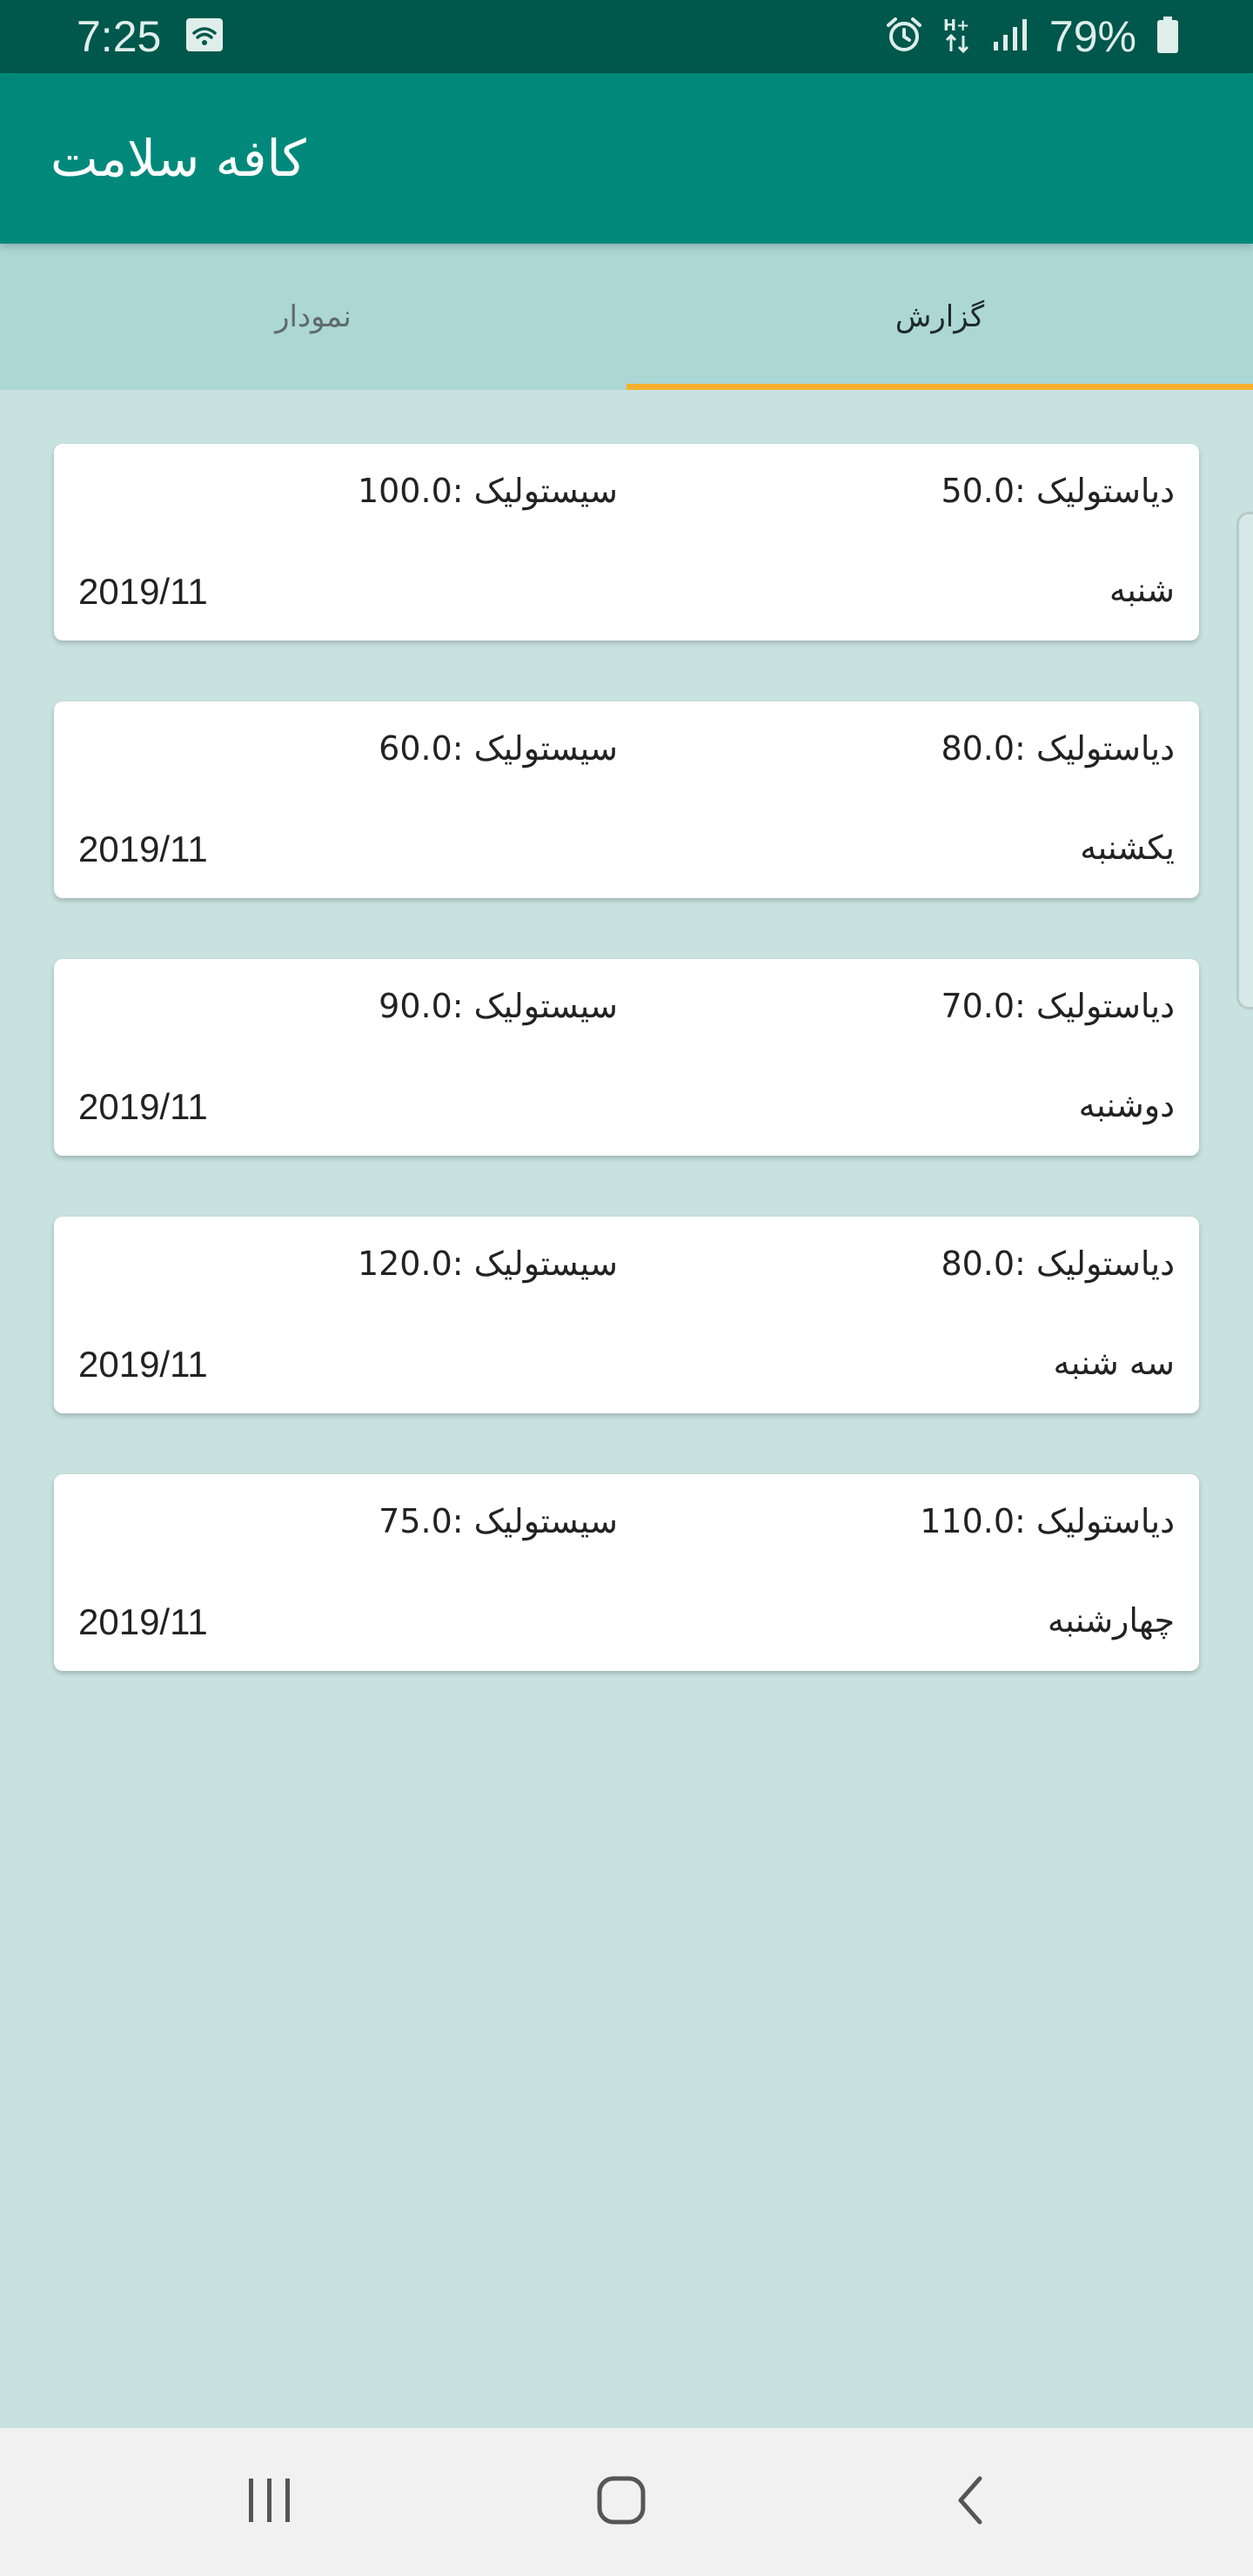 The image size is (1253, 2576). I want to click on battery-icon, so click(1168, 37).